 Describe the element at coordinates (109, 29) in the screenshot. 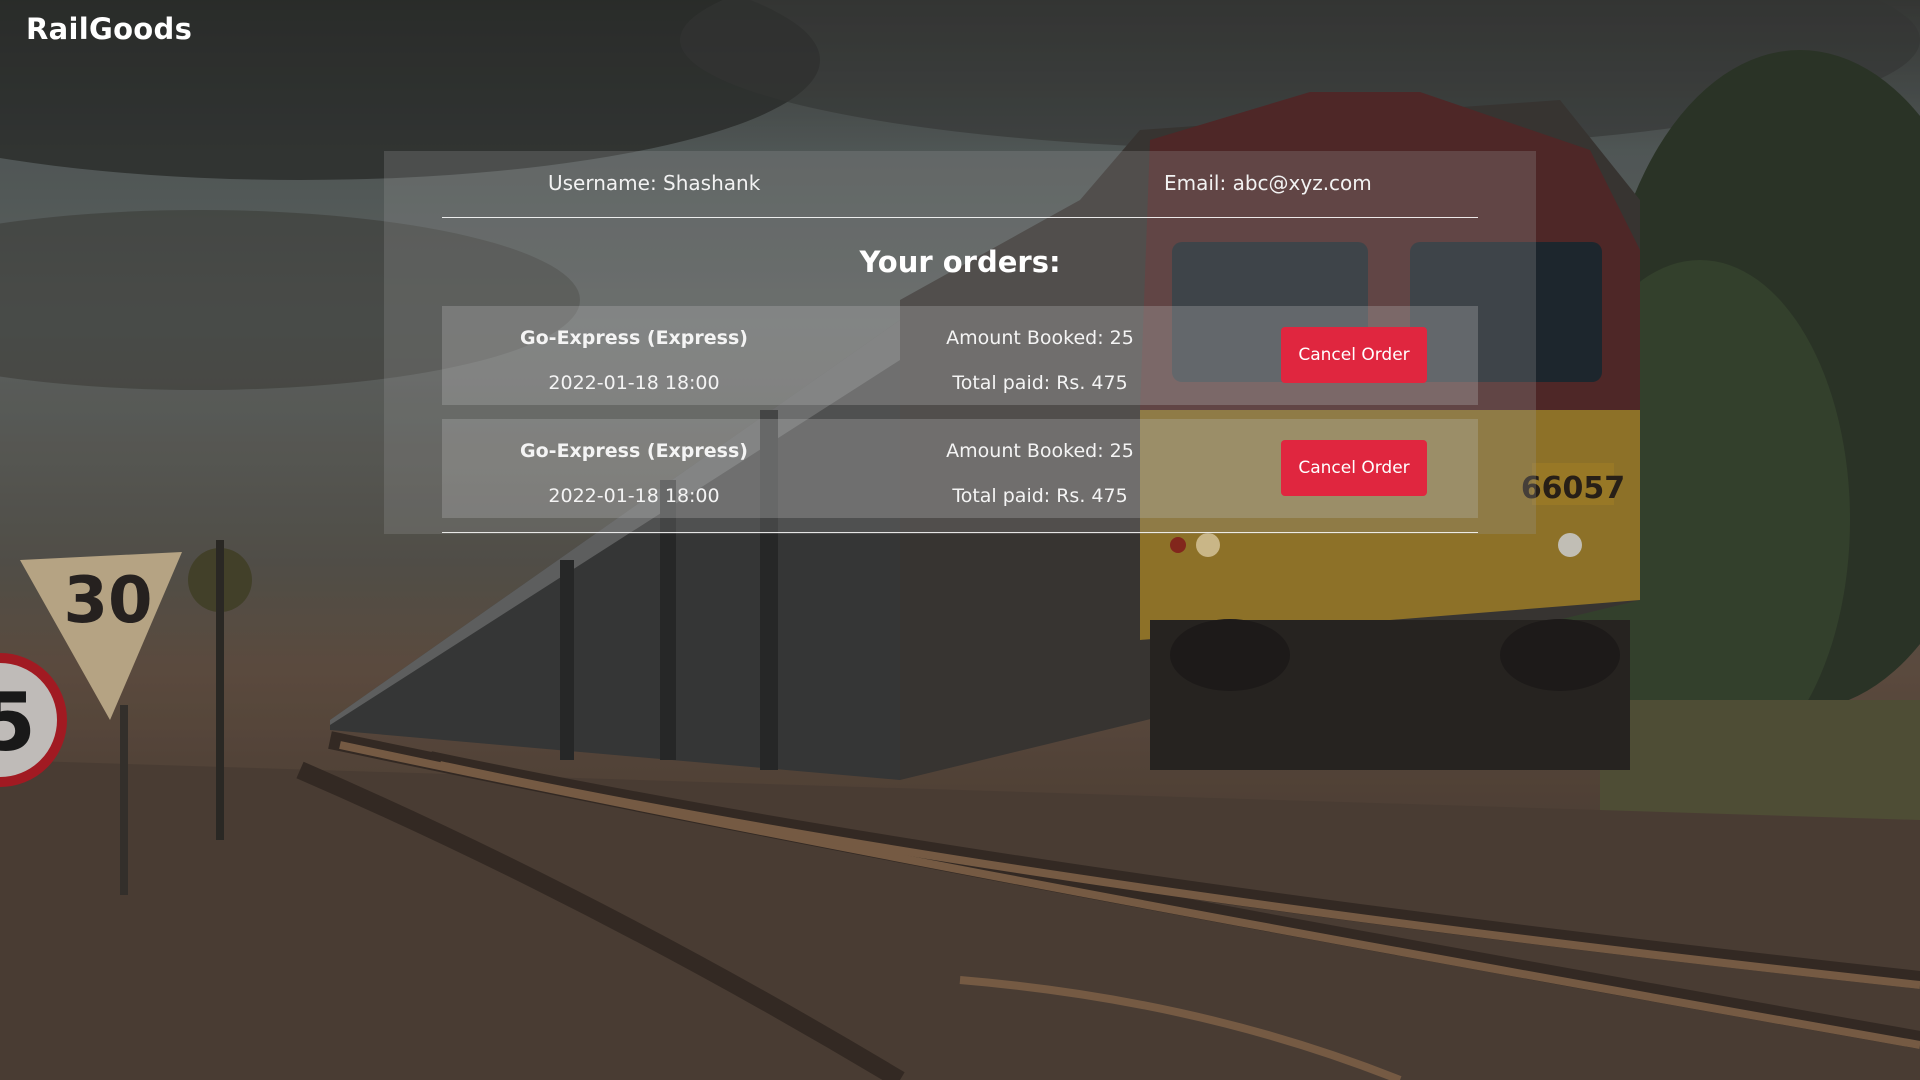

I see `brand-logo: RailGoods` at that location.